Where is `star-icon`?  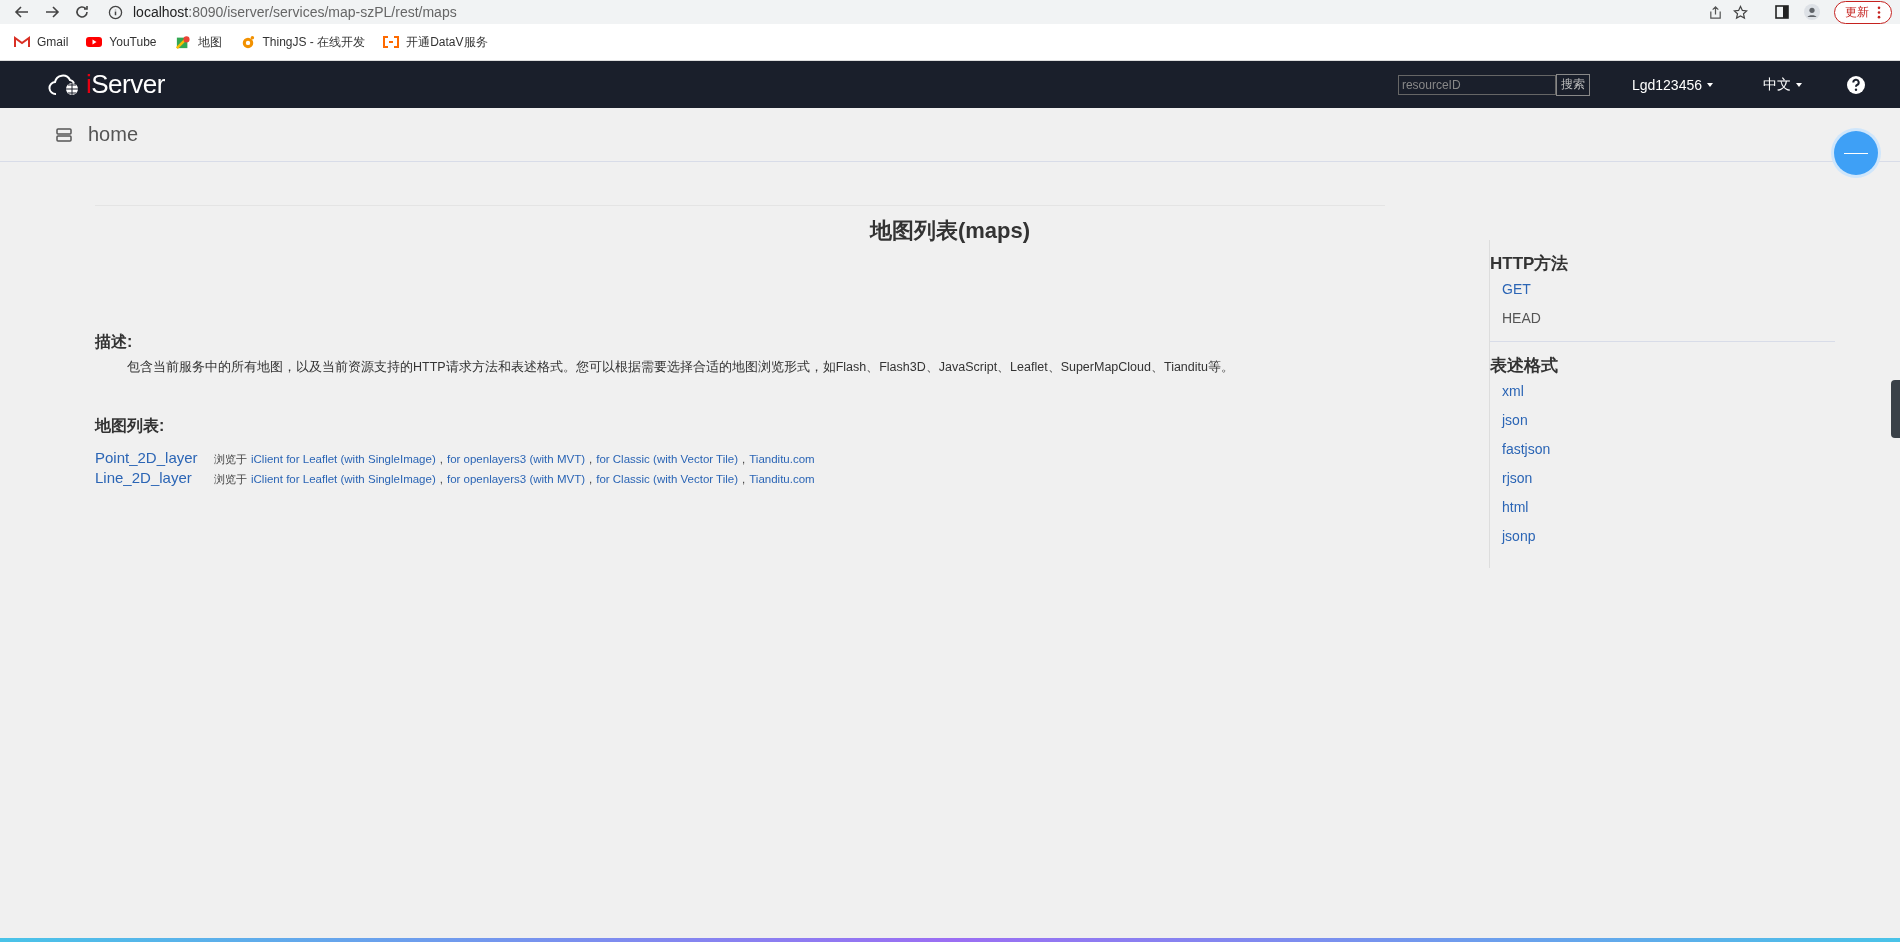
star-icon is located at coordinates (1740, 12).